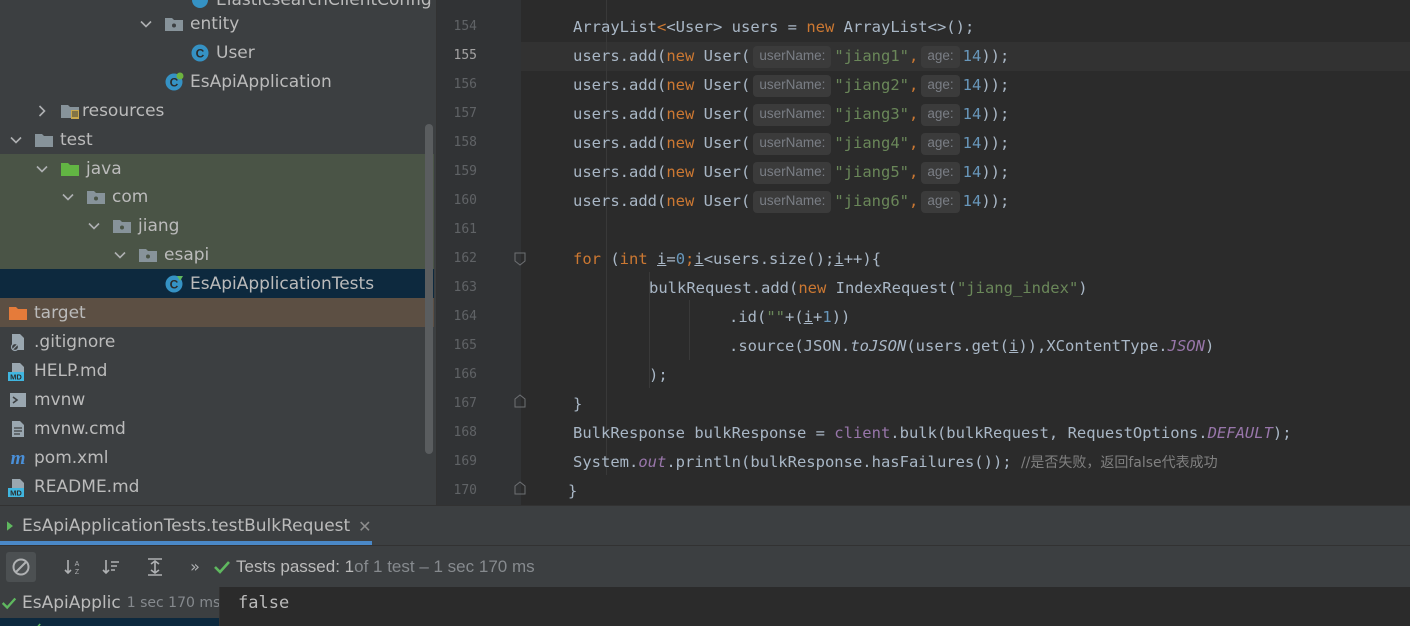  Describe the element at coordinates (217, 52) in the screenshot. I see `tree-item-user-class: C User` at that location.